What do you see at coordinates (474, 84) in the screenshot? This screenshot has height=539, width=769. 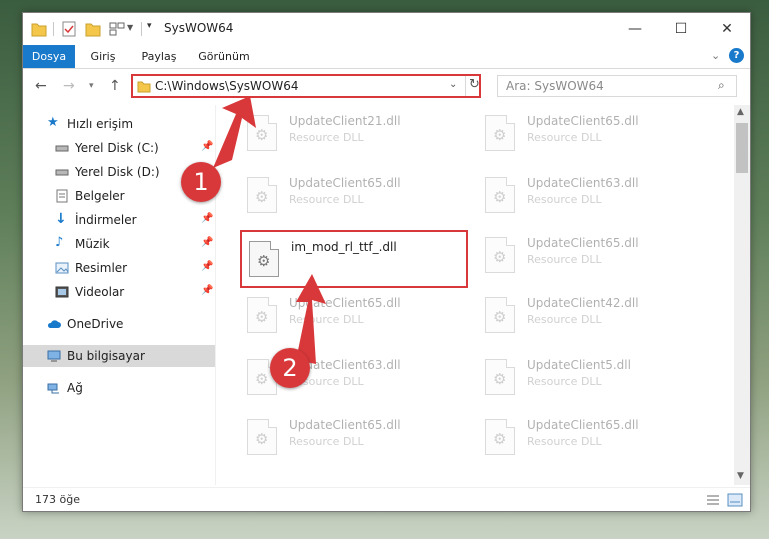 I see `refresh-icon: ↻` at bounding box center [474, 84].